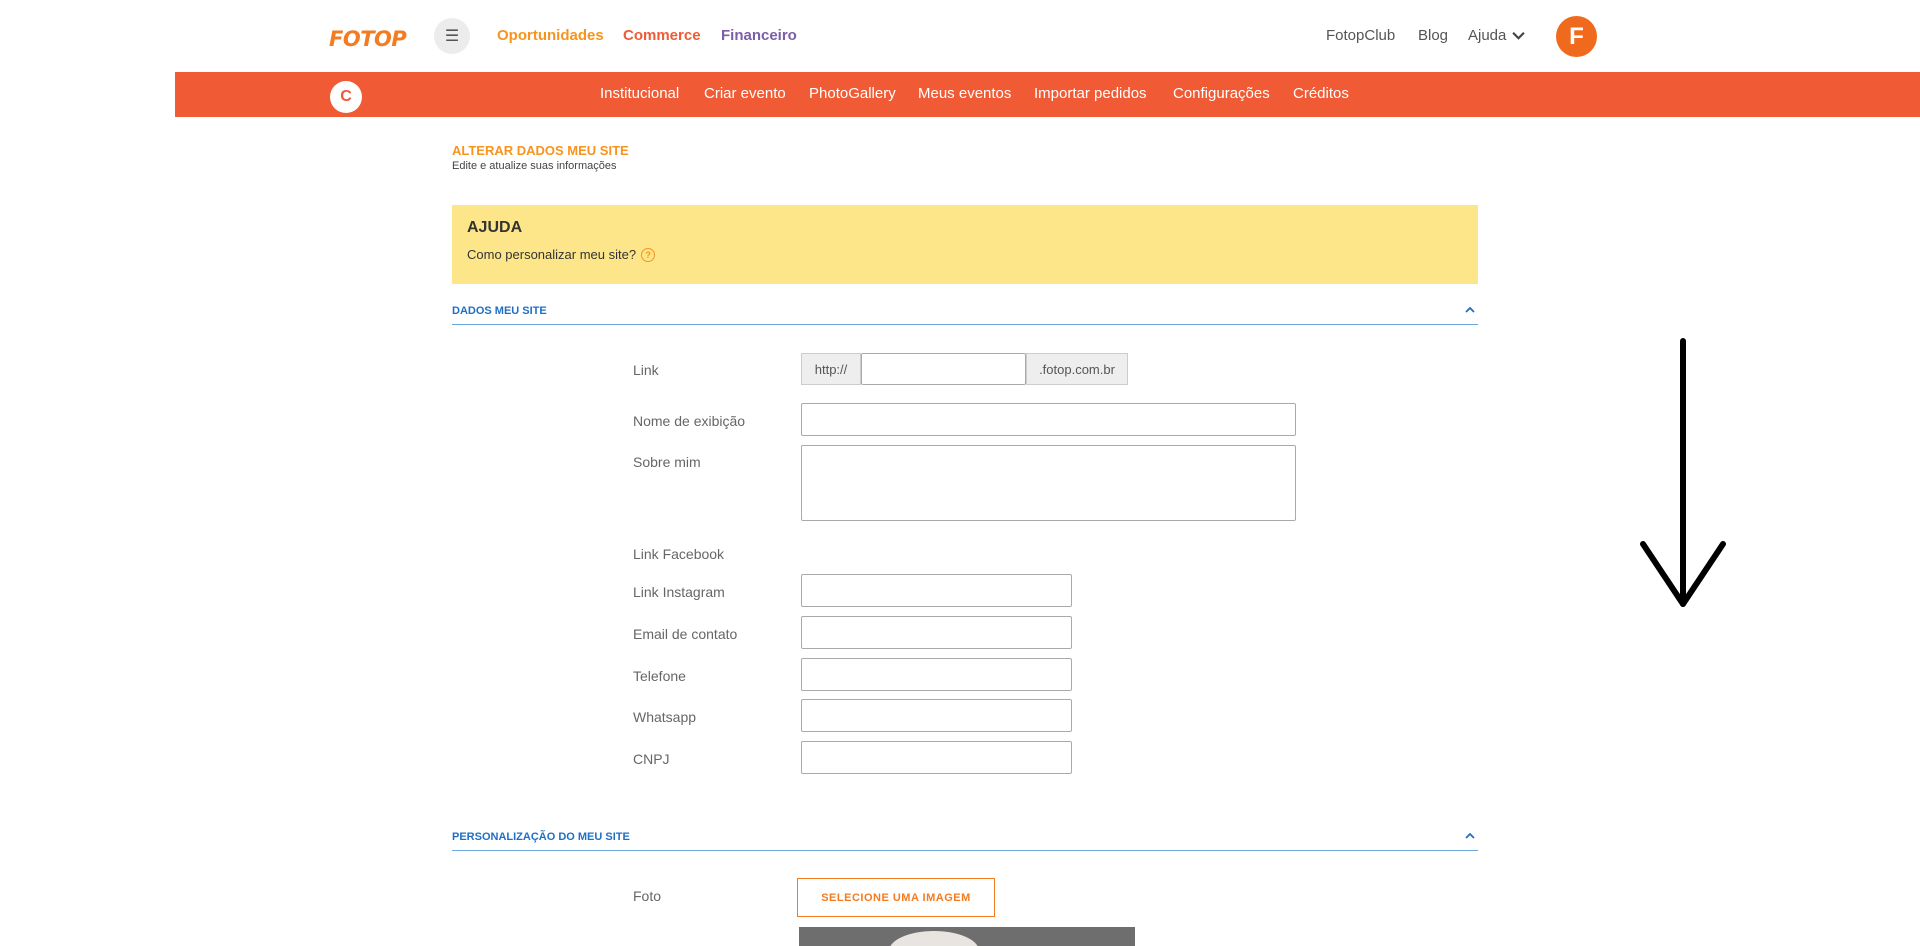 The width and height of the screenshot is (1920, 946). Describe the element at coordinates (659, 676) in the screenshot. I see `telefone-label: Telefone` at that location.